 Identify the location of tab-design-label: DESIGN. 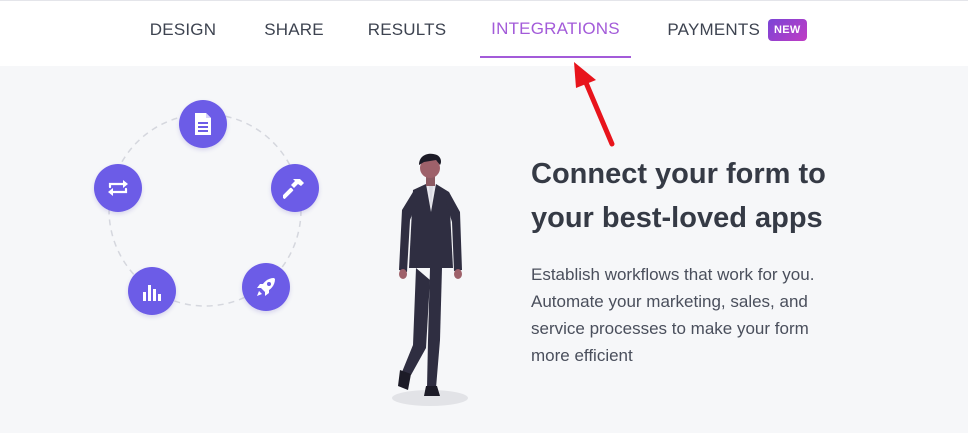
(183, 29).